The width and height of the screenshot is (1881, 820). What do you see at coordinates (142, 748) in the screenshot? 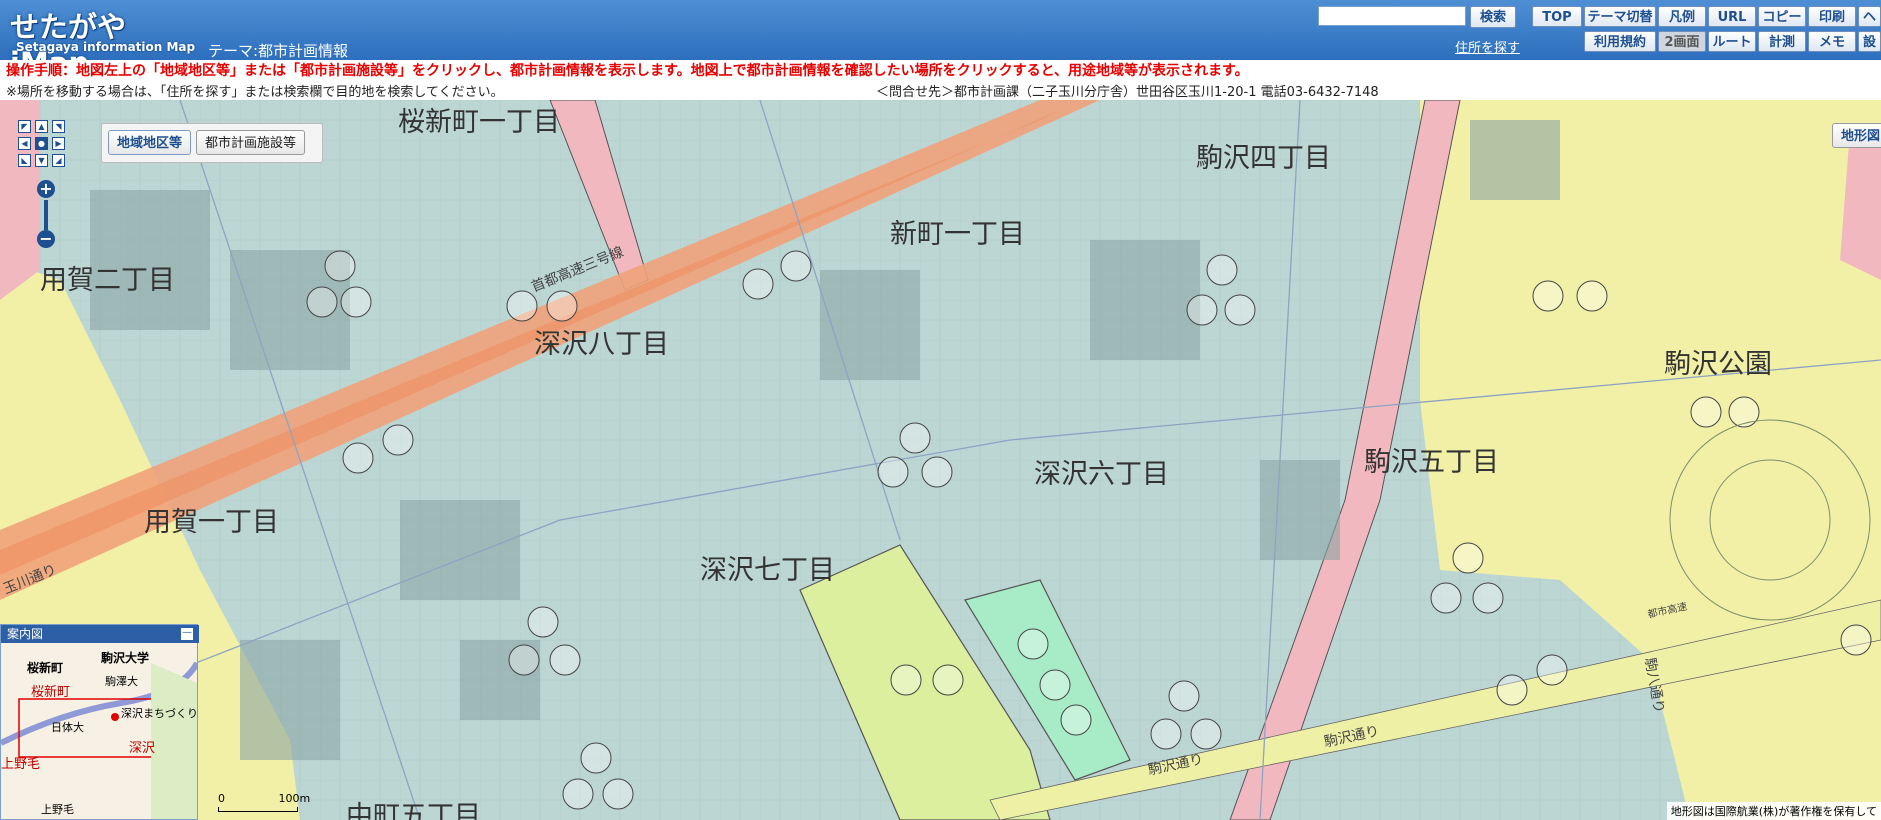
I see `guide-label: 深沢` at bounding box center [142, 748].